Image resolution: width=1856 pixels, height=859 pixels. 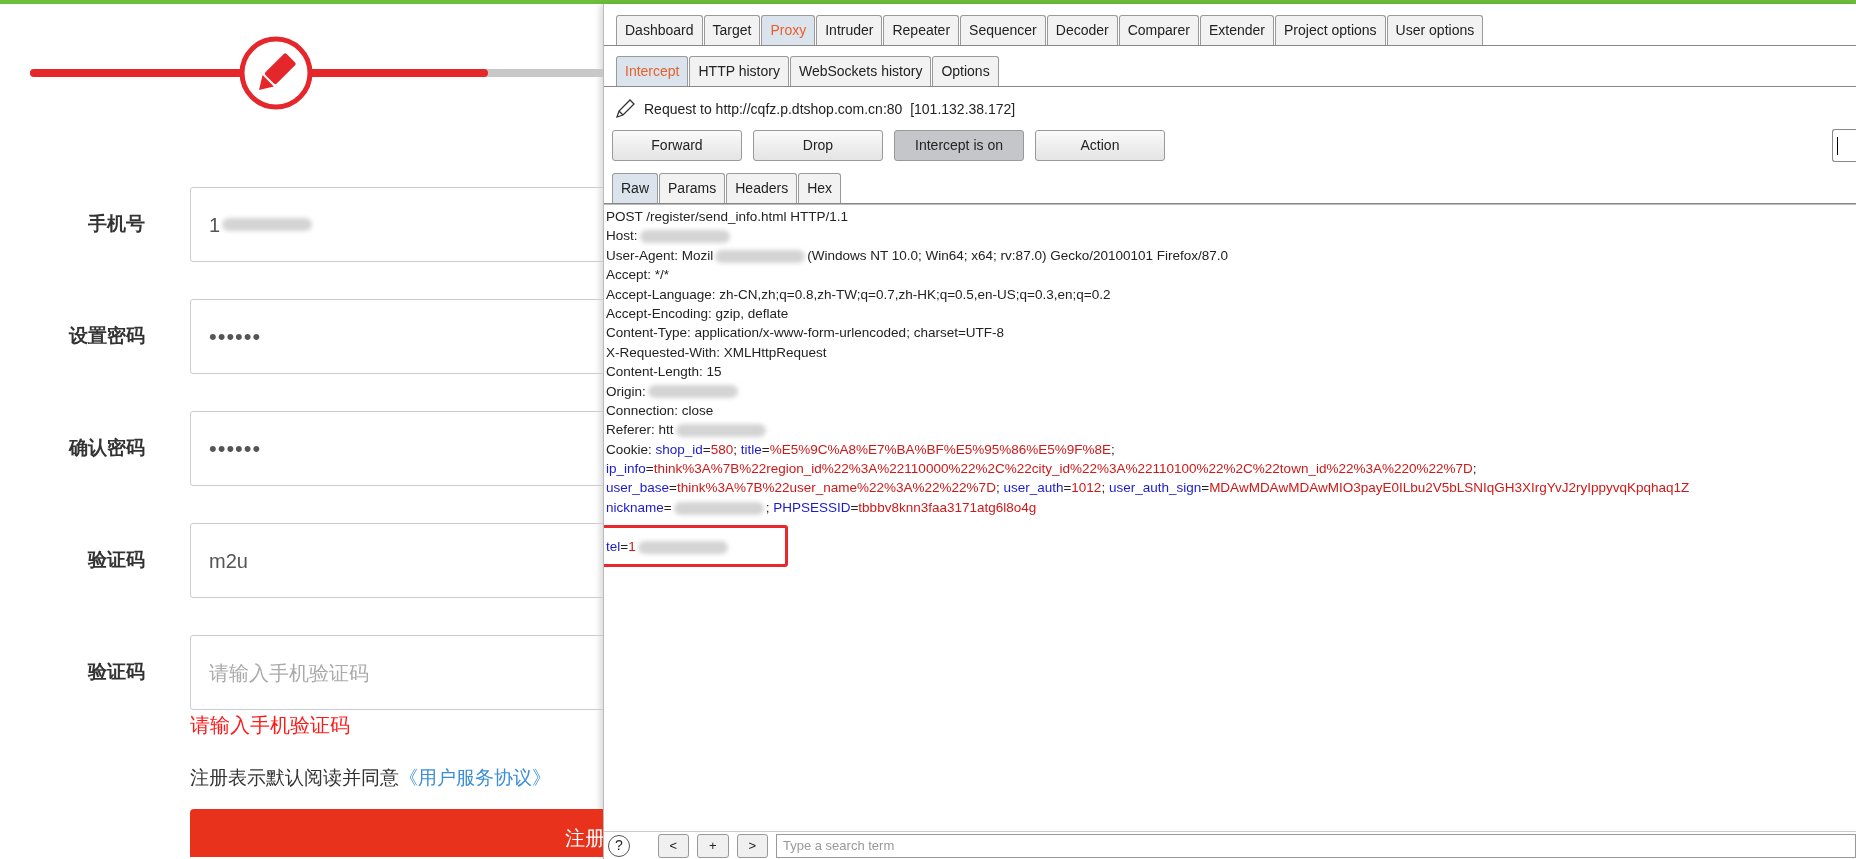 I want to click on toolbar-button: Intercept is on, so click(x=959, y=145).